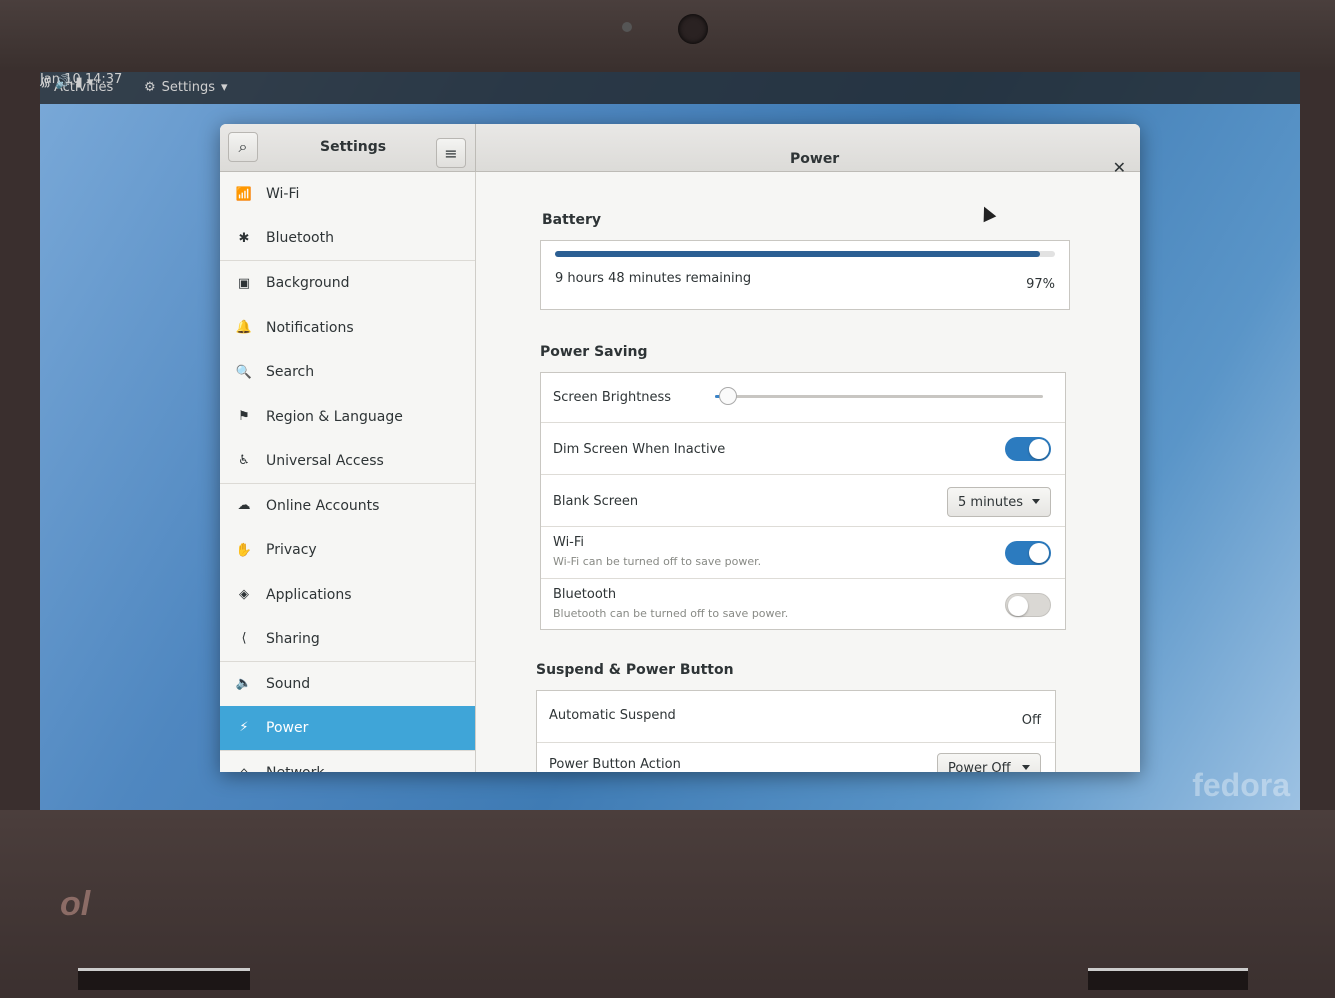 The image size is (1335, 998). I want to click on battery-status-icon: ▮, so click(79, 82).